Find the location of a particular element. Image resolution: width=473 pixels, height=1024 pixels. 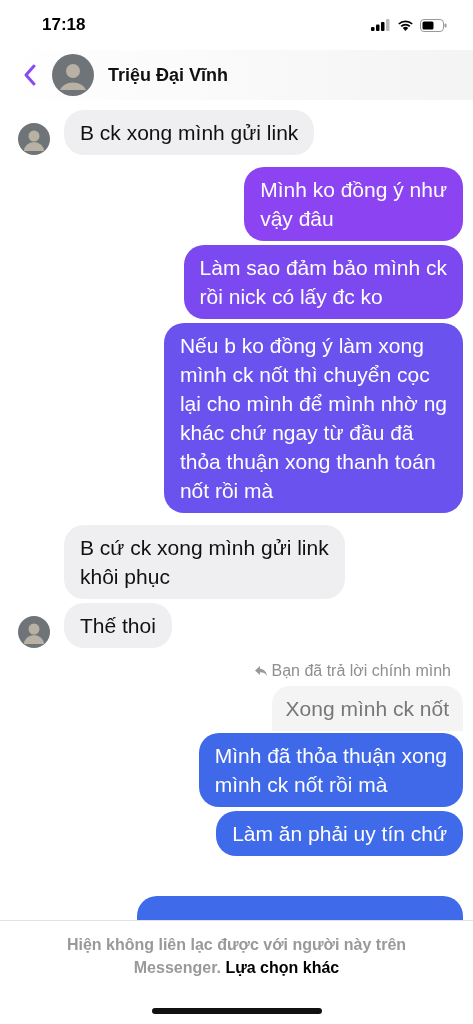

contact-name: Triệu Đại Vĩnh is located at coordinates (168, 75).